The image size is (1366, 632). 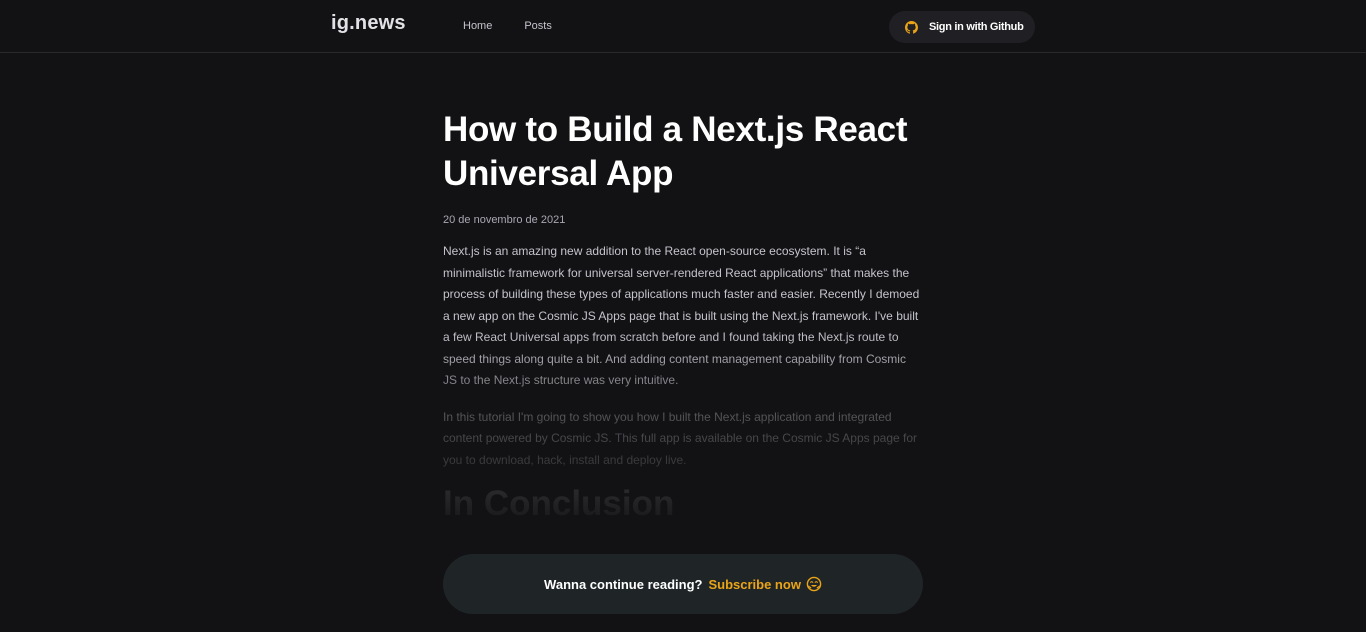 I want to click on subscribe-now-link: Subscribe now, so click(x=754, y=584).